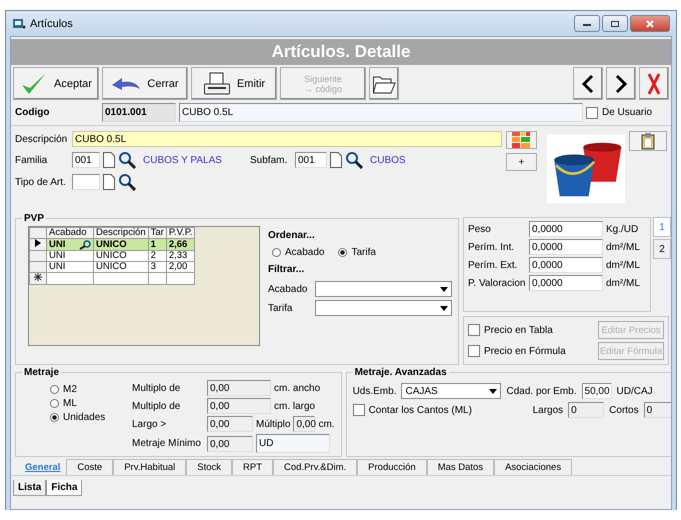  What do you see at coordinates (619, 112) in the screenshot?
I see `user-checkbox: De Usuario` at bounding box center [619, 112].